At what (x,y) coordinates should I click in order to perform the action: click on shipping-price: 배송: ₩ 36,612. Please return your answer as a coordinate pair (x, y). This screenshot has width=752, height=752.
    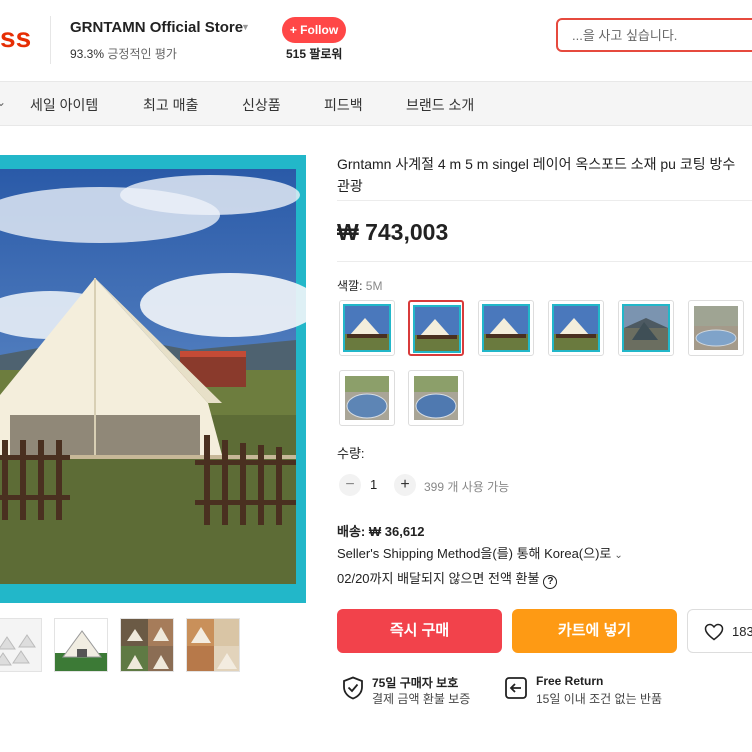
    Looking at the image, I should click on (381, 531).